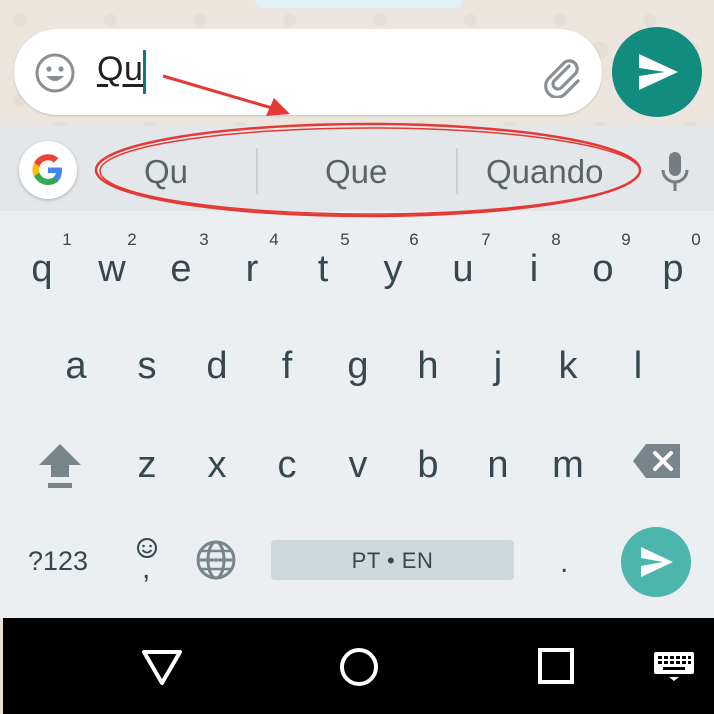  Describe the element at coordinates (393, 269) in the screenshot. I see `key-y: y` at that location.